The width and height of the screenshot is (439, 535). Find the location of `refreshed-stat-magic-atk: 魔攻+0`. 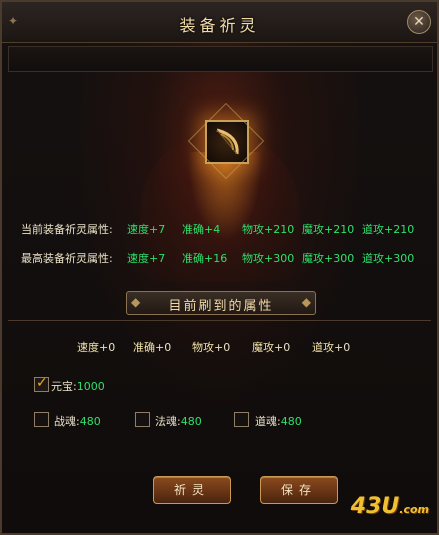

refreshed-stat-magic-atk: 魔攻+0 is located at coordinates (271, 347).